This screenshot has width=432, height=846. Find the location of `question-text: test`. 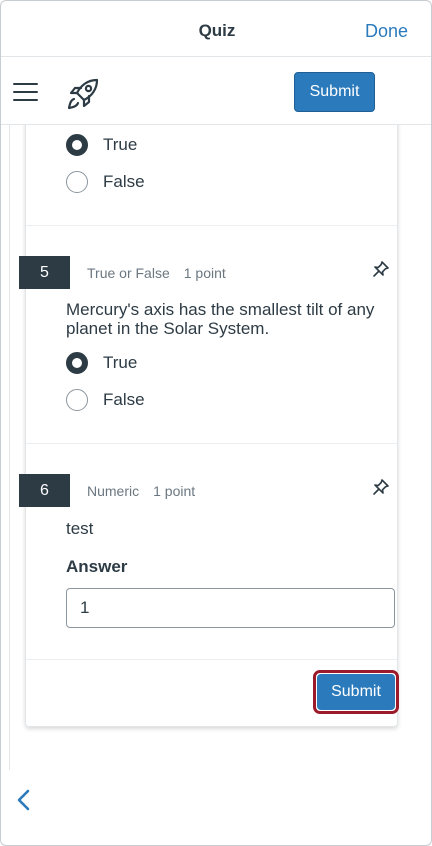

question-text: test is located at coordinates (80, 528).